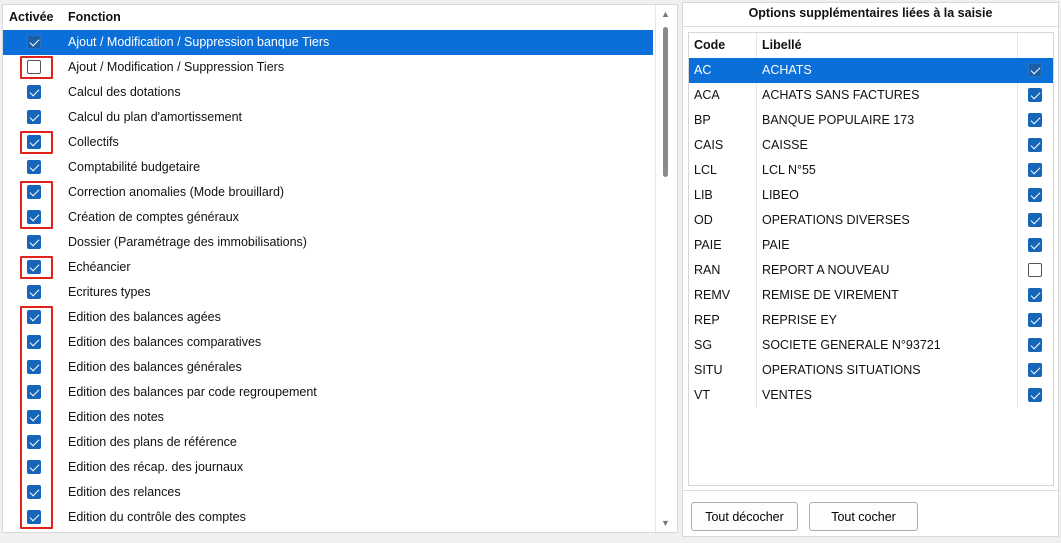 The image size is (1061, 543). What do you see at coordinates (665, 14) in the screenshot?
I see `scroll-up-icon: ▲` at bounding box center [665, 14].